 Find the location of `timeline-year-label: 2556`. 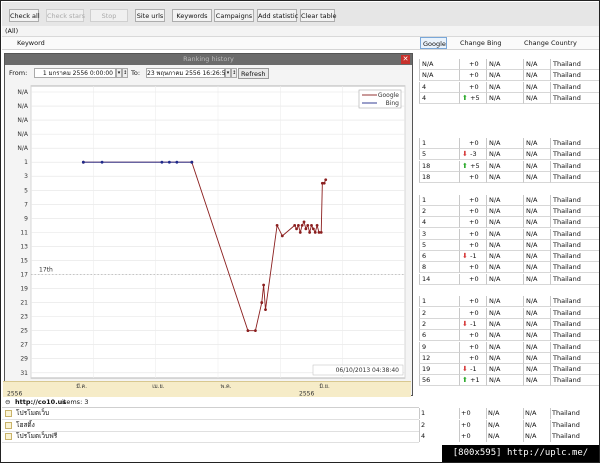

timeline-year-label: 2556 is located at coordinates (306, 394).